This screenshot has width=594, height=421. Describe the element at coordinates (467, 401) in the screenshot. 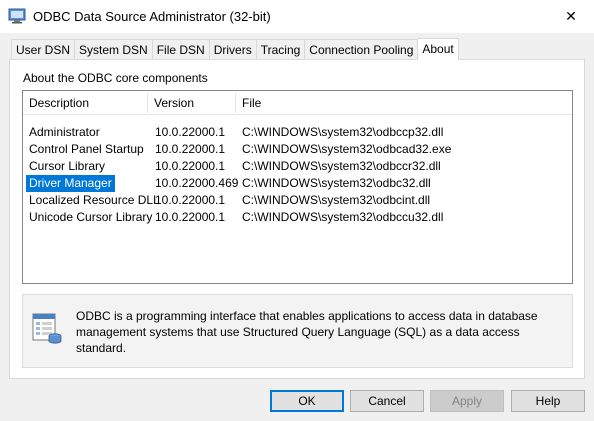

I see `apply-button: Apply` at that location.